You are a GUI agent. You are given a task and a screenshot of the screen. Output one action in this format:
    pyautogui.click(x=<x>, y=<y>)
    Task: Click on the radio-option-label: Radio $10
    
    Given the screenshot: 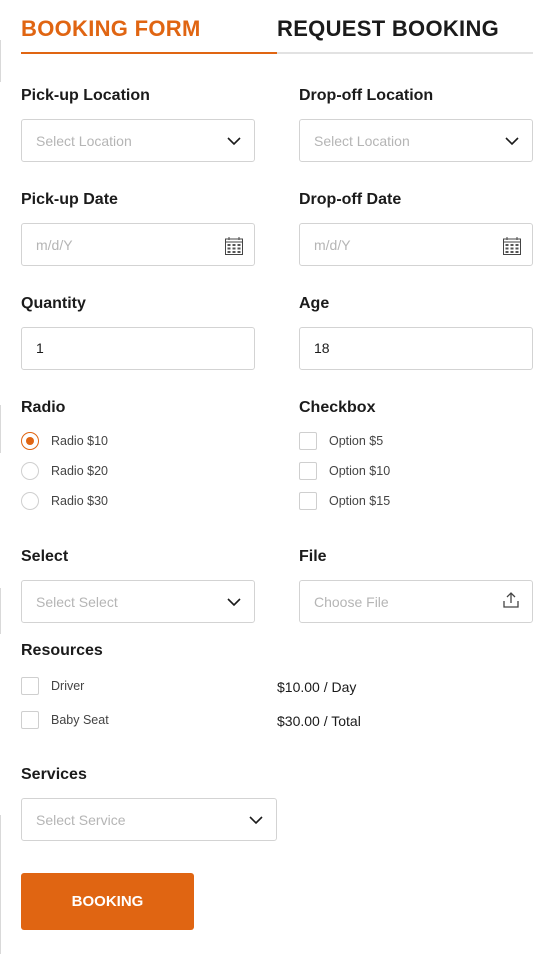 What is the action you would take?
    pyautogui.click(x=79, y=441)
    